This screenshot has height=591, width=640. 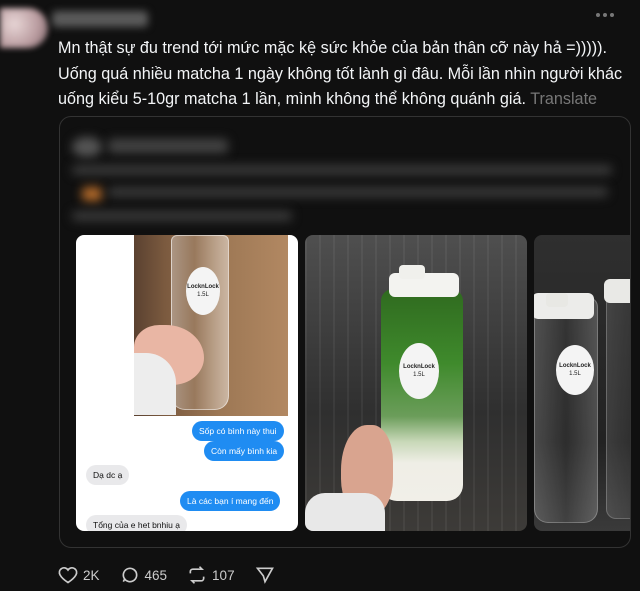 What do you see at coordinates (100, 19) in the screenshot?
I see `author-name-blurred` at bounding box center [100, 19].